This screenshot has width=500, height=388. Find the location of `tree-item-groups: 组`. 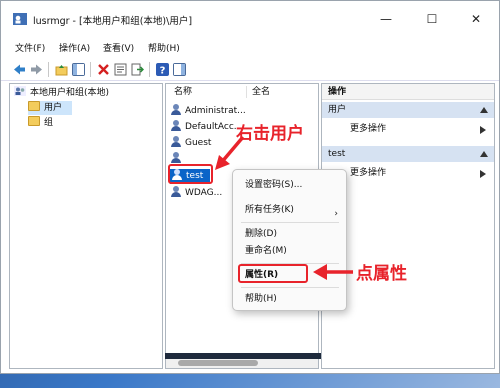

tree-item-groups: 组 is located at coordinates (40, 123).